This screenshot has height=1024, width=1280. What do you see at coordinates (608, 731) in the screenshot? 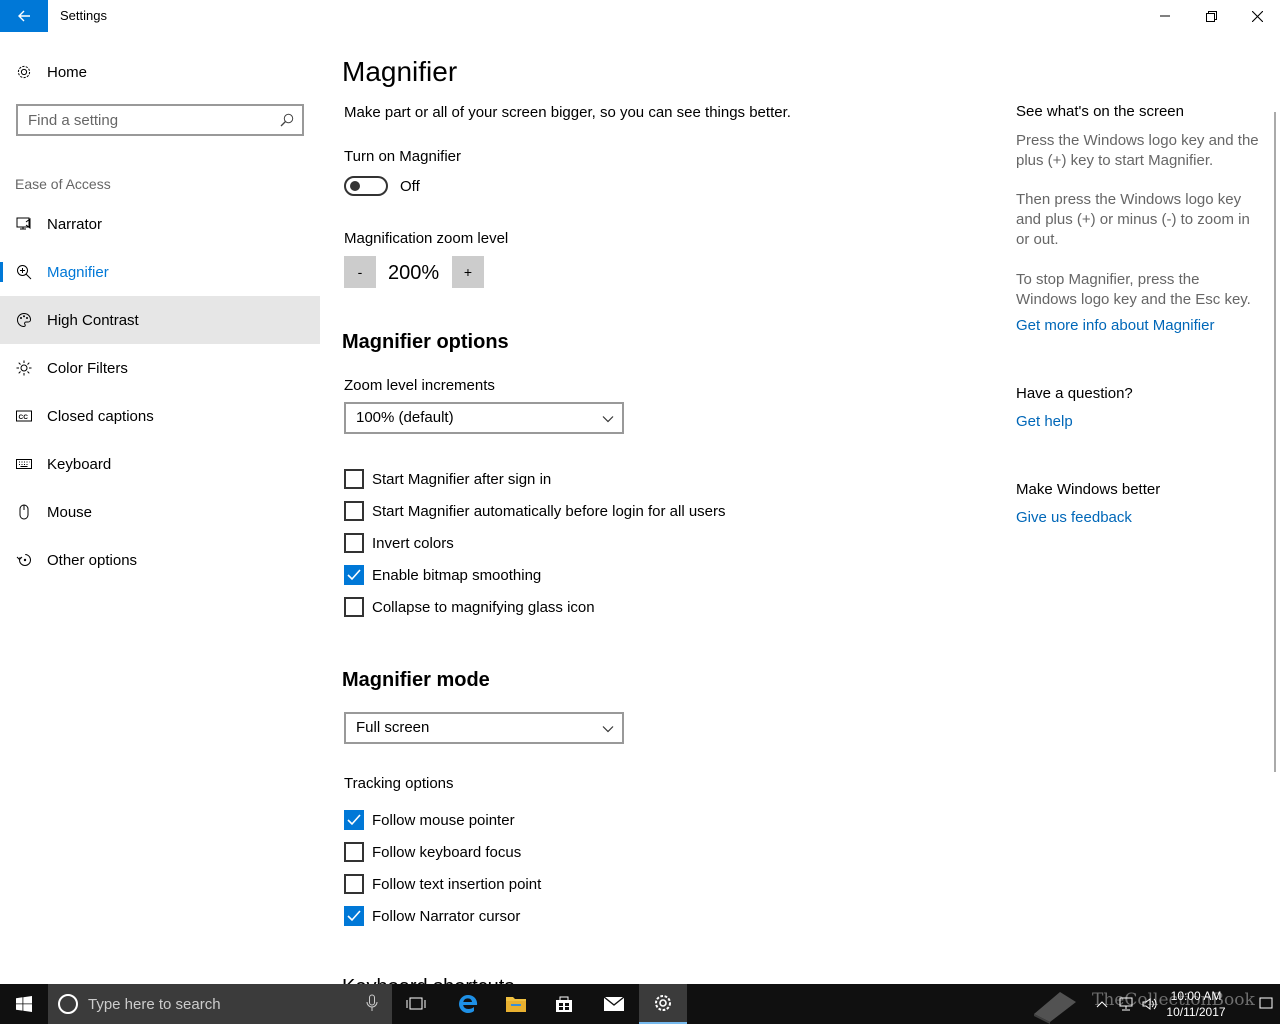
I see `chevron-down-icon` at bounding box center [608, 731].